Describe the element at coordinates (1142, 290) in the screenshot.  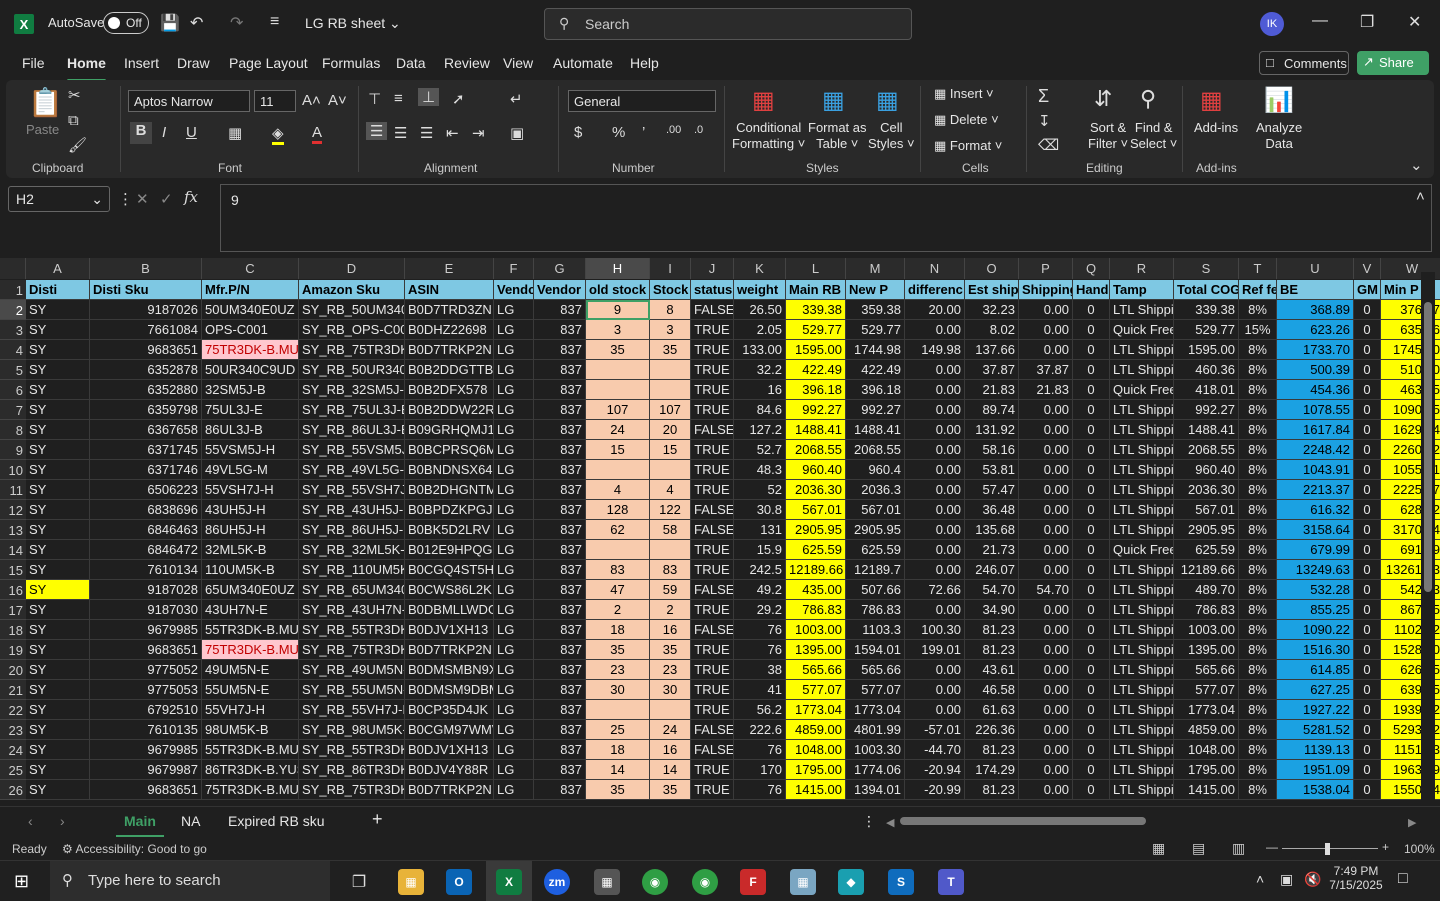
I see `header-cell: Tamp` at that location.